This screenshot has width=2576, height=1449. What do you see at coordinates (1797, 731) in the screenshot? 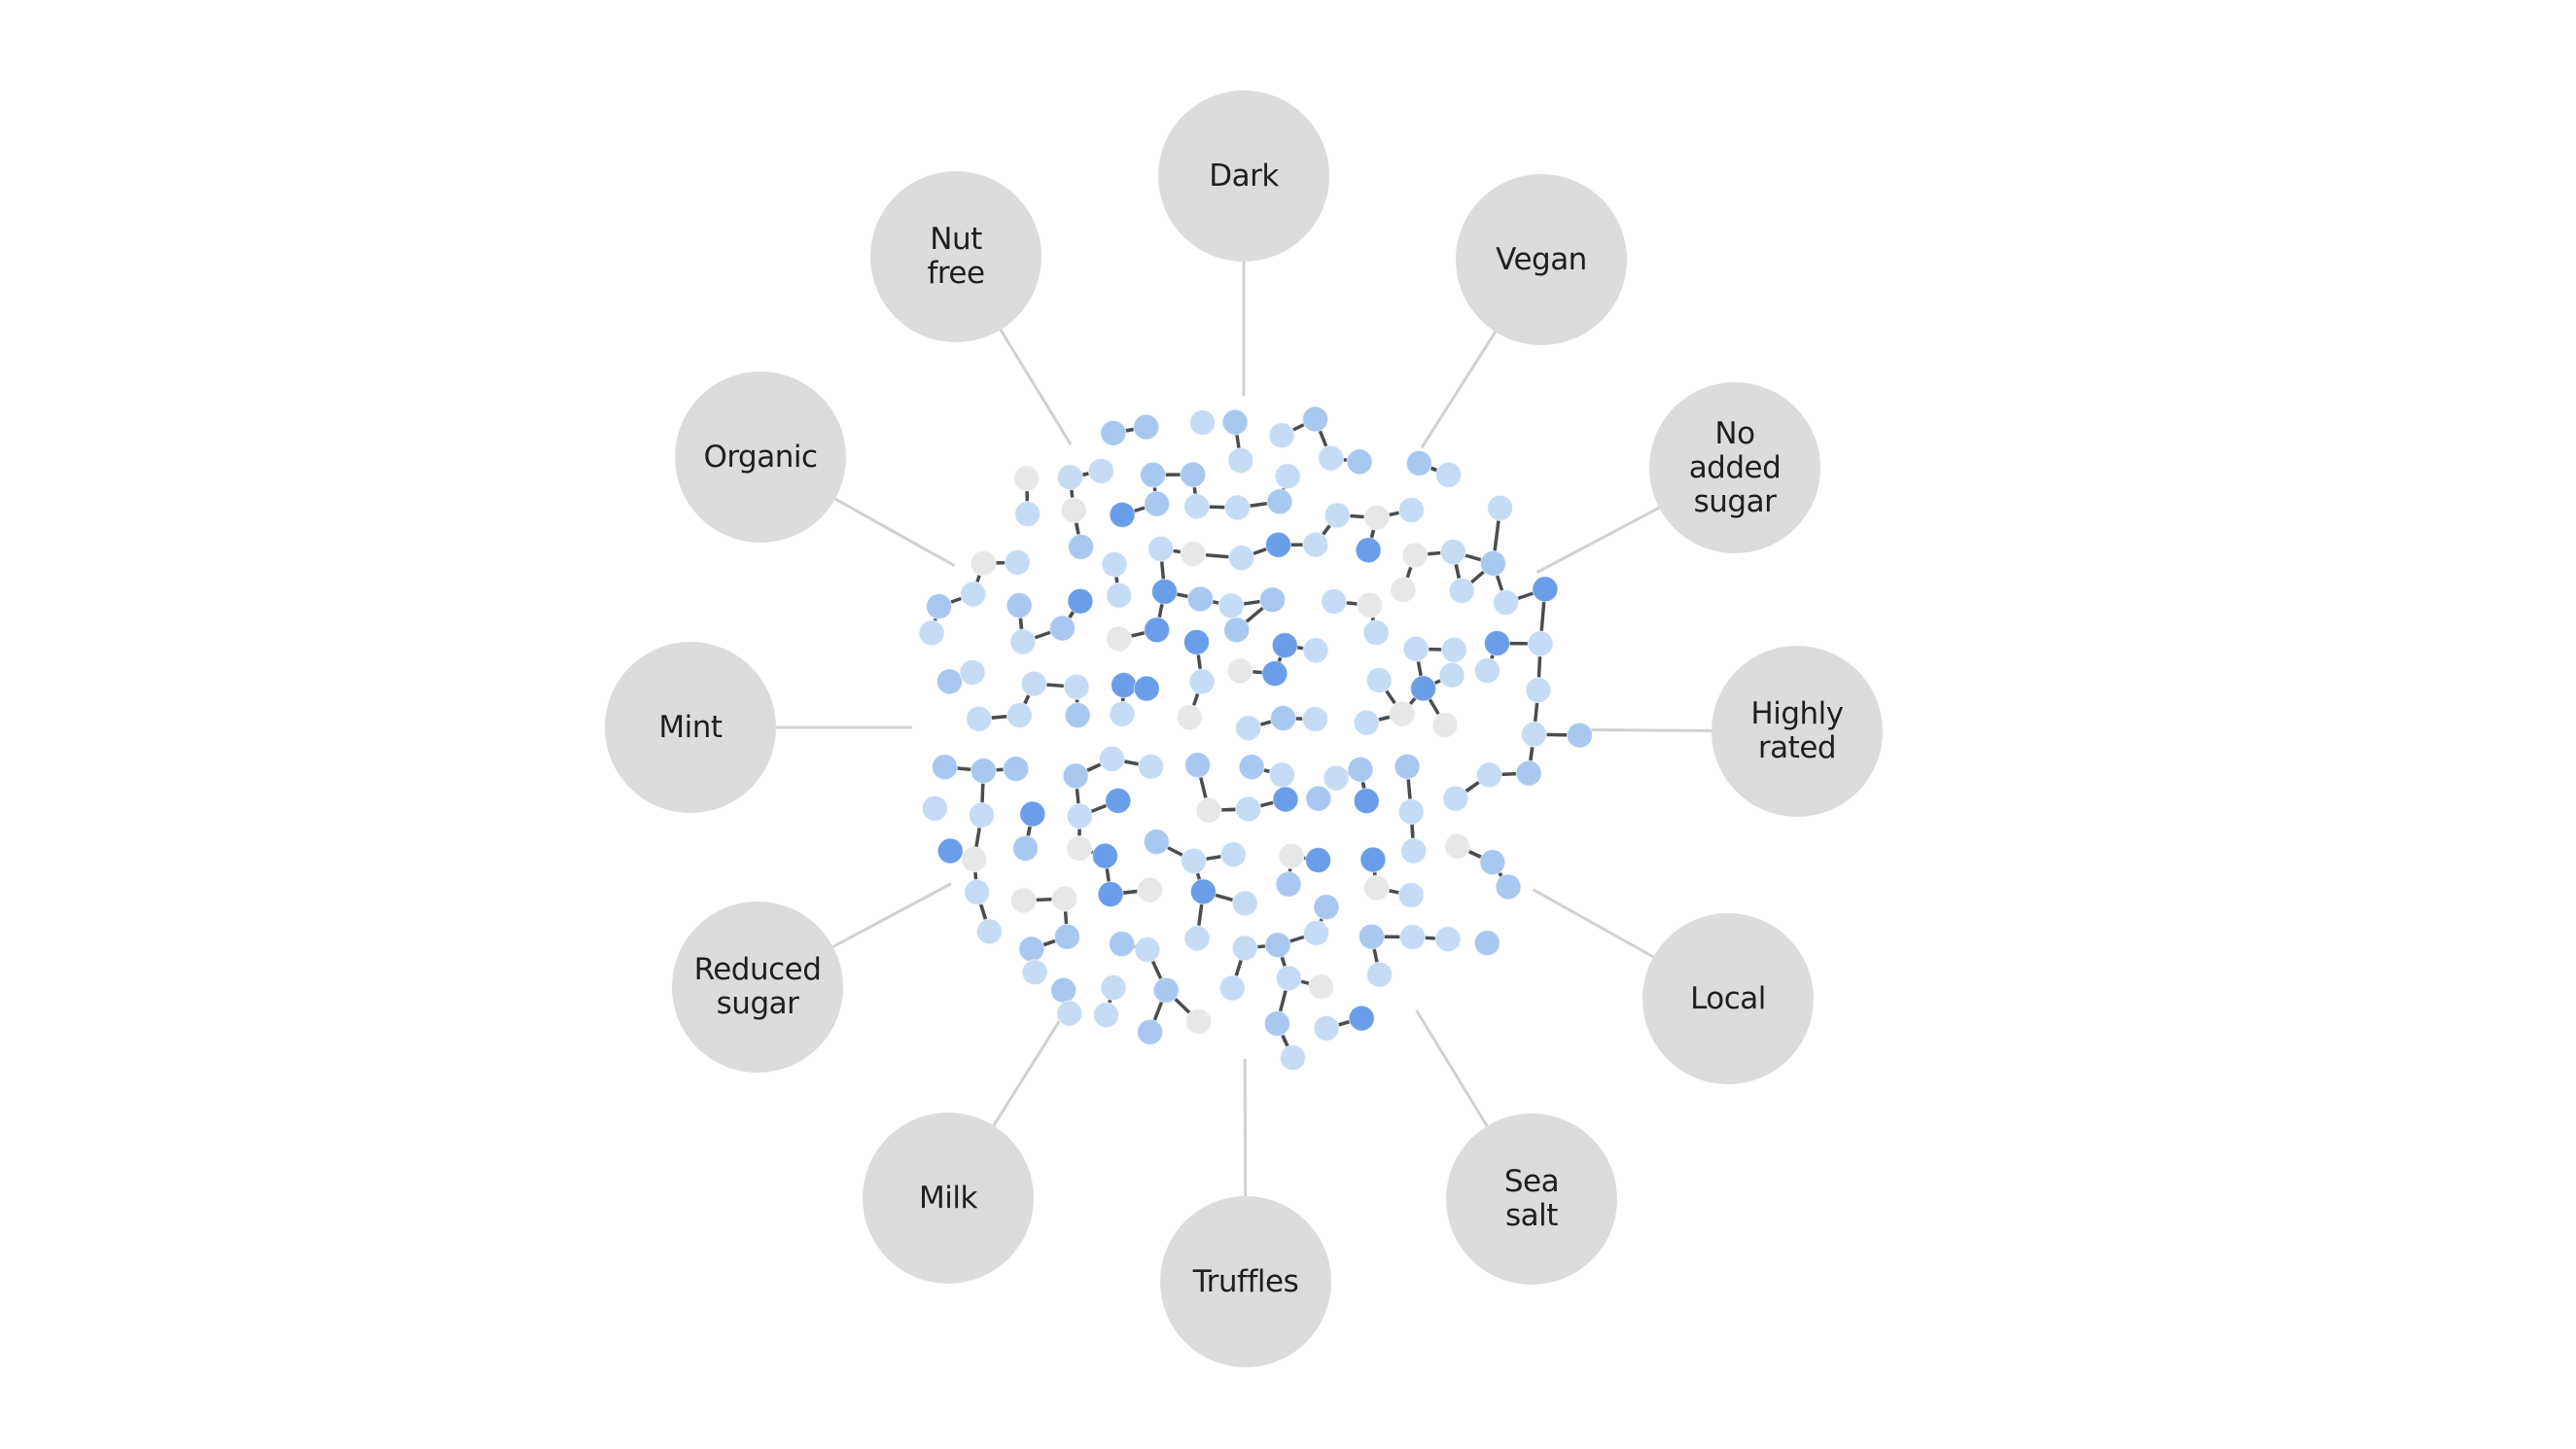
I see `attribute-highly-rated: Highly rated` at bounding box center [1797, 731].